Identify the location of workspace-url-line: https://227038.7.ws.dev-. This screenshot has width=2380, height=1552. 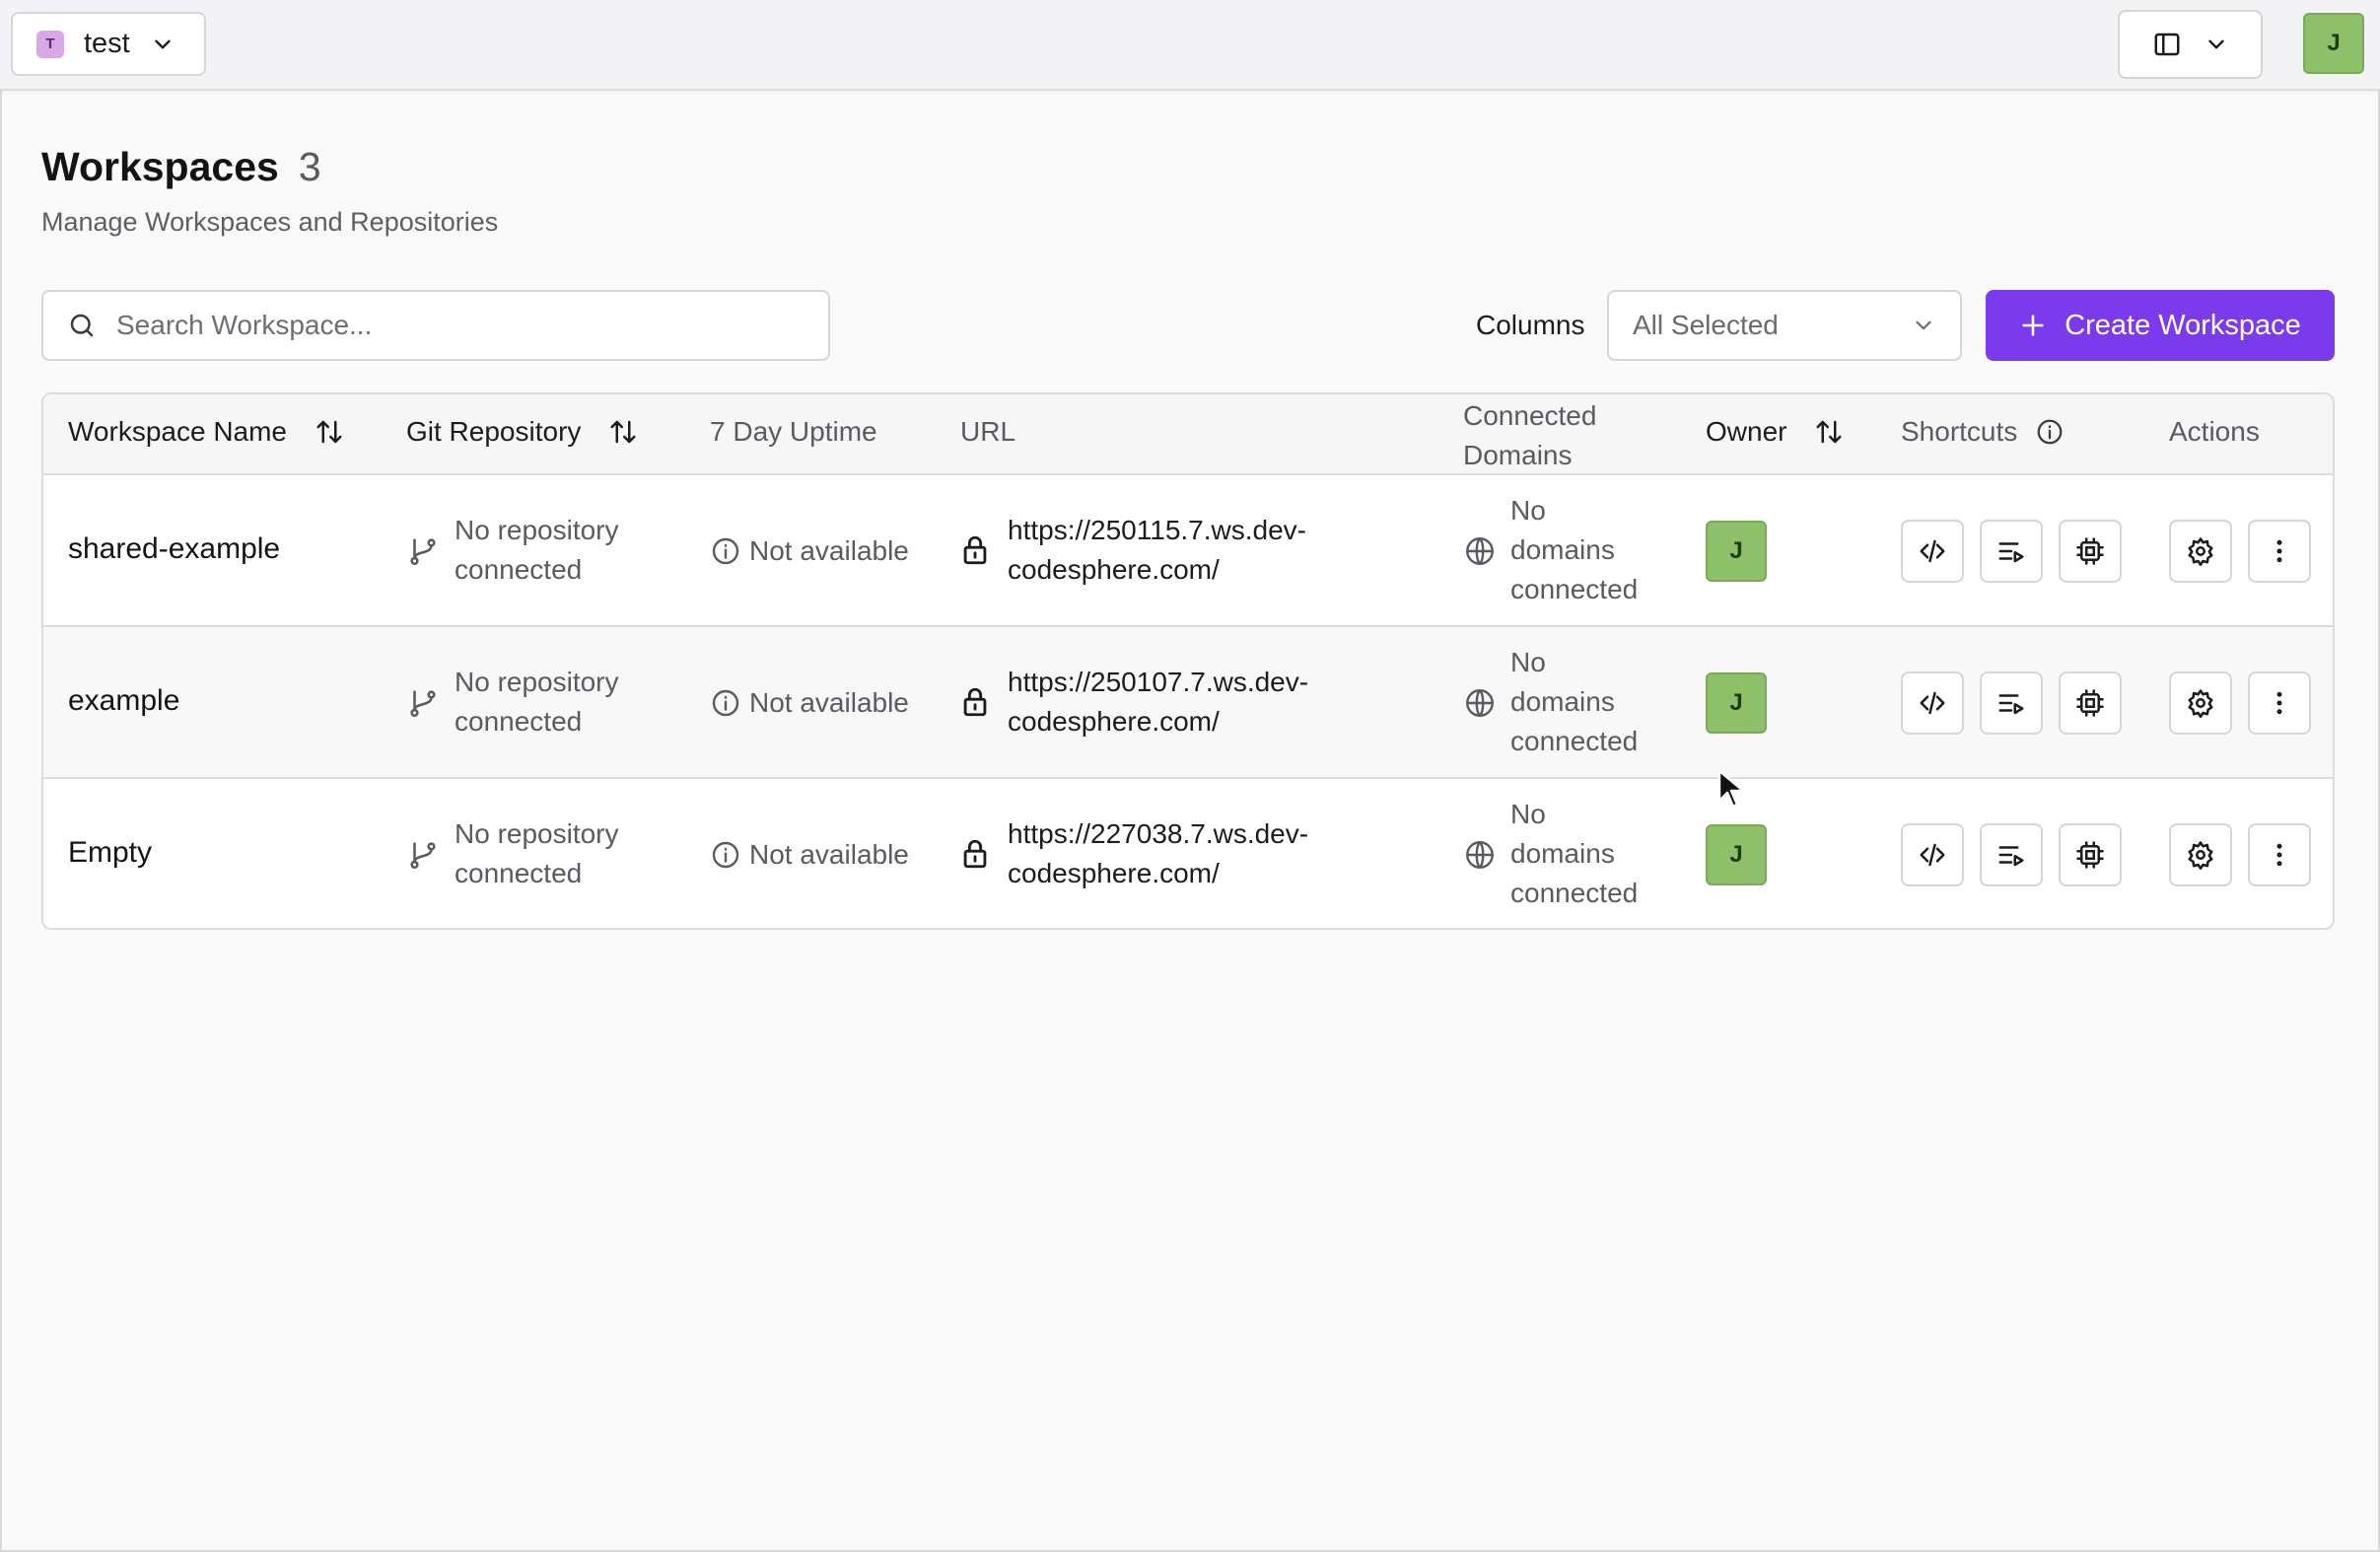
(1158, 833).